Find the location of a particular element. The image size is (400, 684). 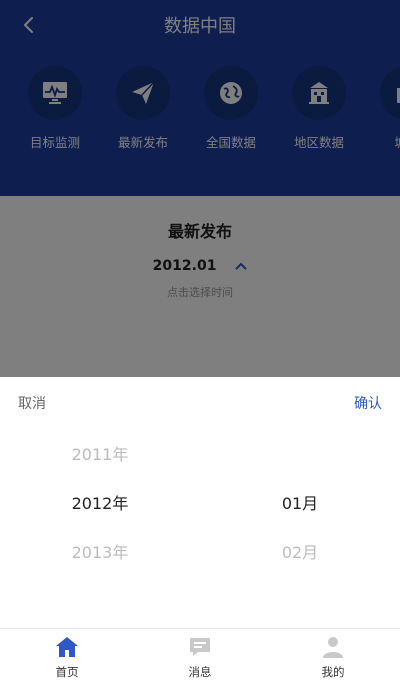

cancel-button: 取消 is located at coordinates (32, 403).